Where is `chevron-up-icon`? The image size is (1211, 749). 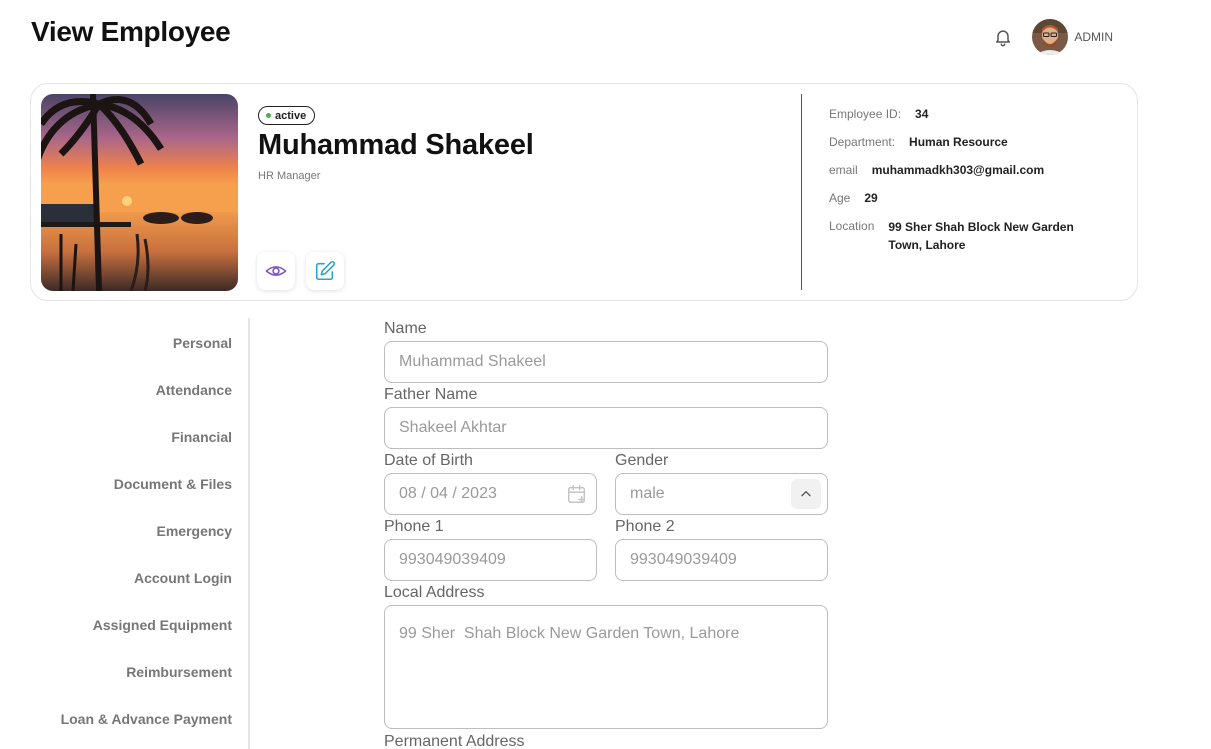 chevron-up-icon is located at coordinates (806, 494).